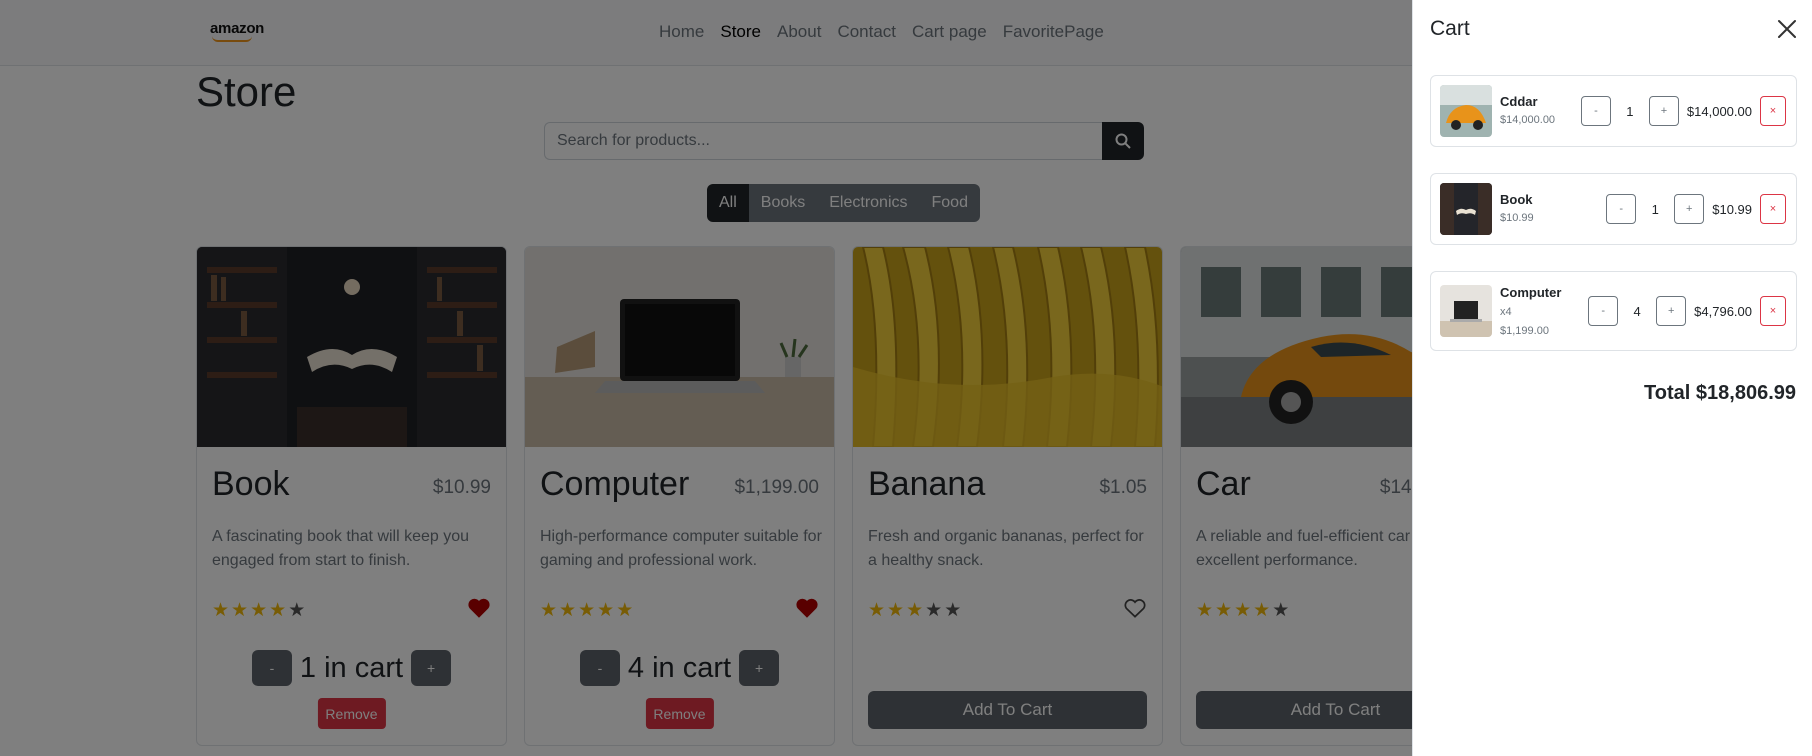  Describe the element at coordinates (1506, 312) in the screenshot. I see `cart-item-qty-label: x4` at that location.